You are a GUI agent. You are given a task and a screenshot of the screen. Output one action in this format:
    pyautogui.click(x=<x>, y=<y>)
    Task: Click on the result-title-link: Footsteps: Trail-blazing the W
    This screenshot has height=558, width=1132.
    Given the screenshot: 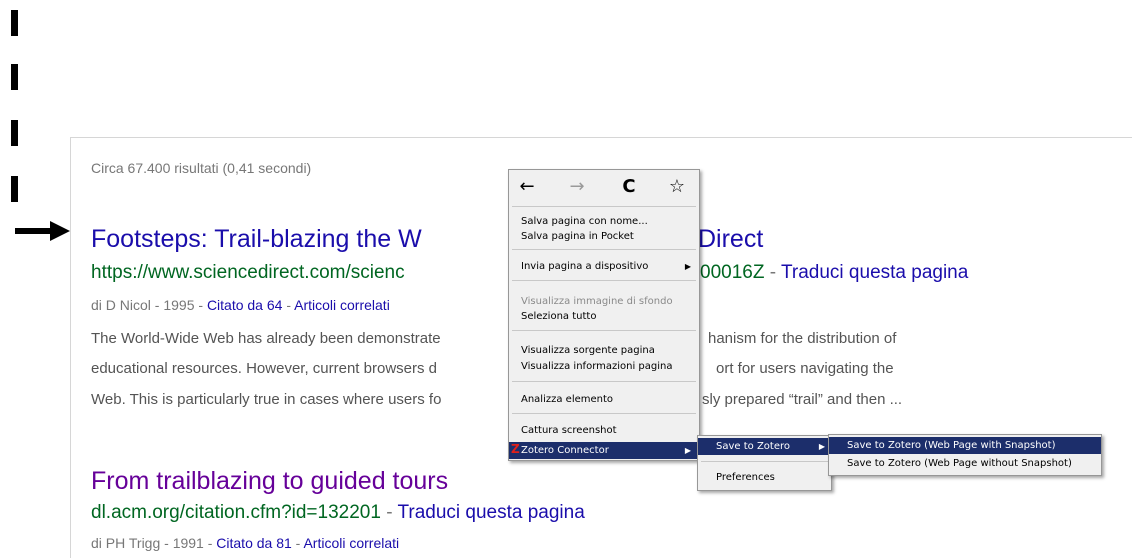 What is the action you would take?
    pyautogui.click(x=256, y=239)
    